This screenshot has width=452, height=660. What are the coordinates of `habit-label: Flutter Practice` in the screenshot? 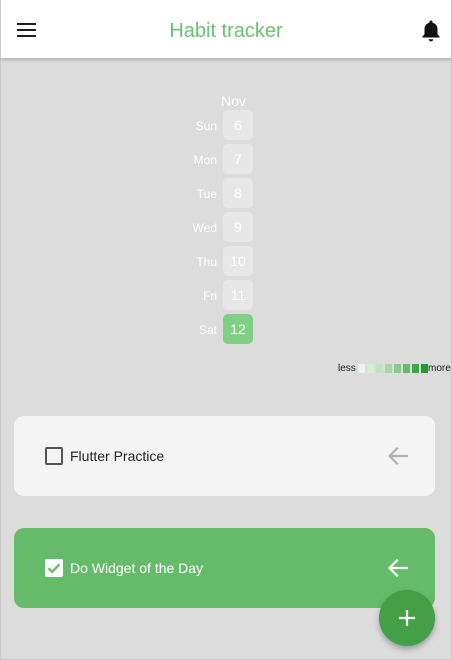 It's located at (117, 456).